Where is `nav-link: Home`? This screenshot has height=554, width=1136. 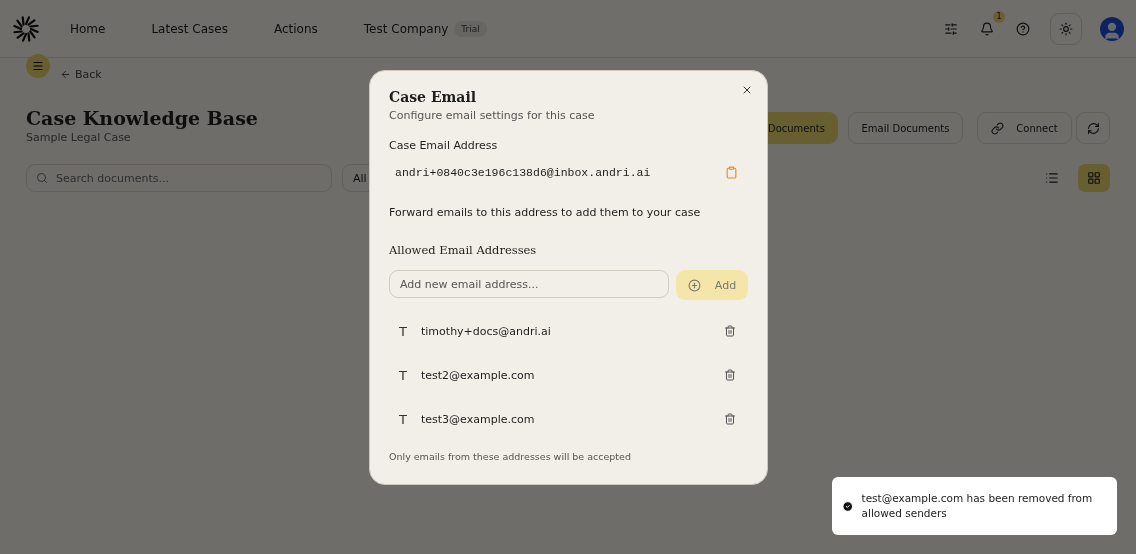 nav-link: Home is located at coordinates (88, 28).